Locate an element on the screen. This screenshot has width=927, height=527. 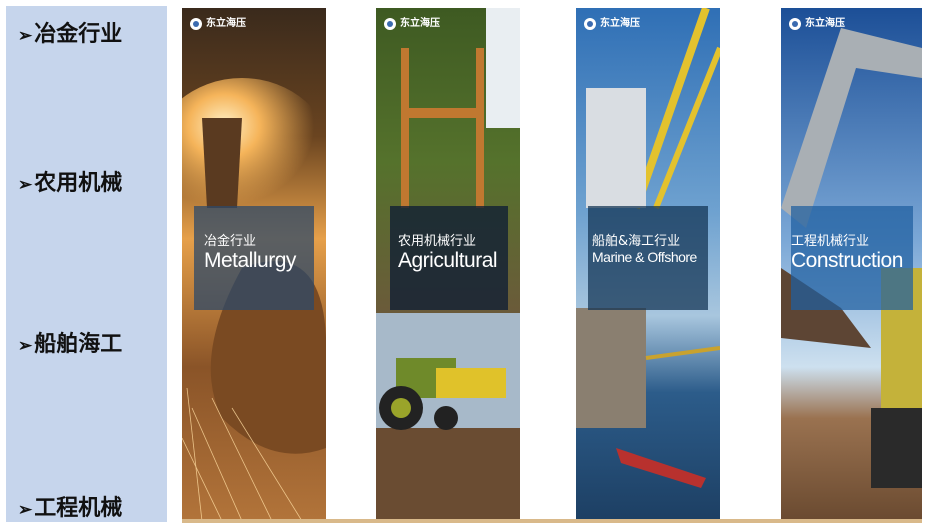
sidebar-item-label: 农用机械 is located at coordinates (78, 183).